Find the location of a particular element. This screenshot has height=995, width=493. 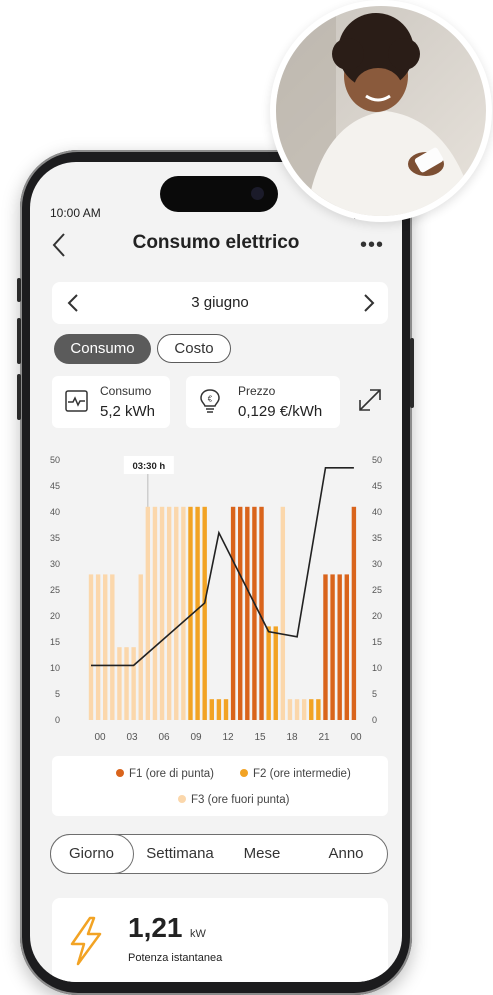

tooltip-label: 03:30 h is located at coordinates (148, 466).